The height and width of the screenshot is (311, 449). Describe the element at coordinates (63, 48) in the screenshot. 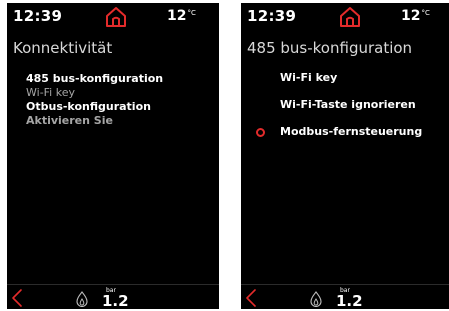

I see `page-title: Konnektivität` at that location.